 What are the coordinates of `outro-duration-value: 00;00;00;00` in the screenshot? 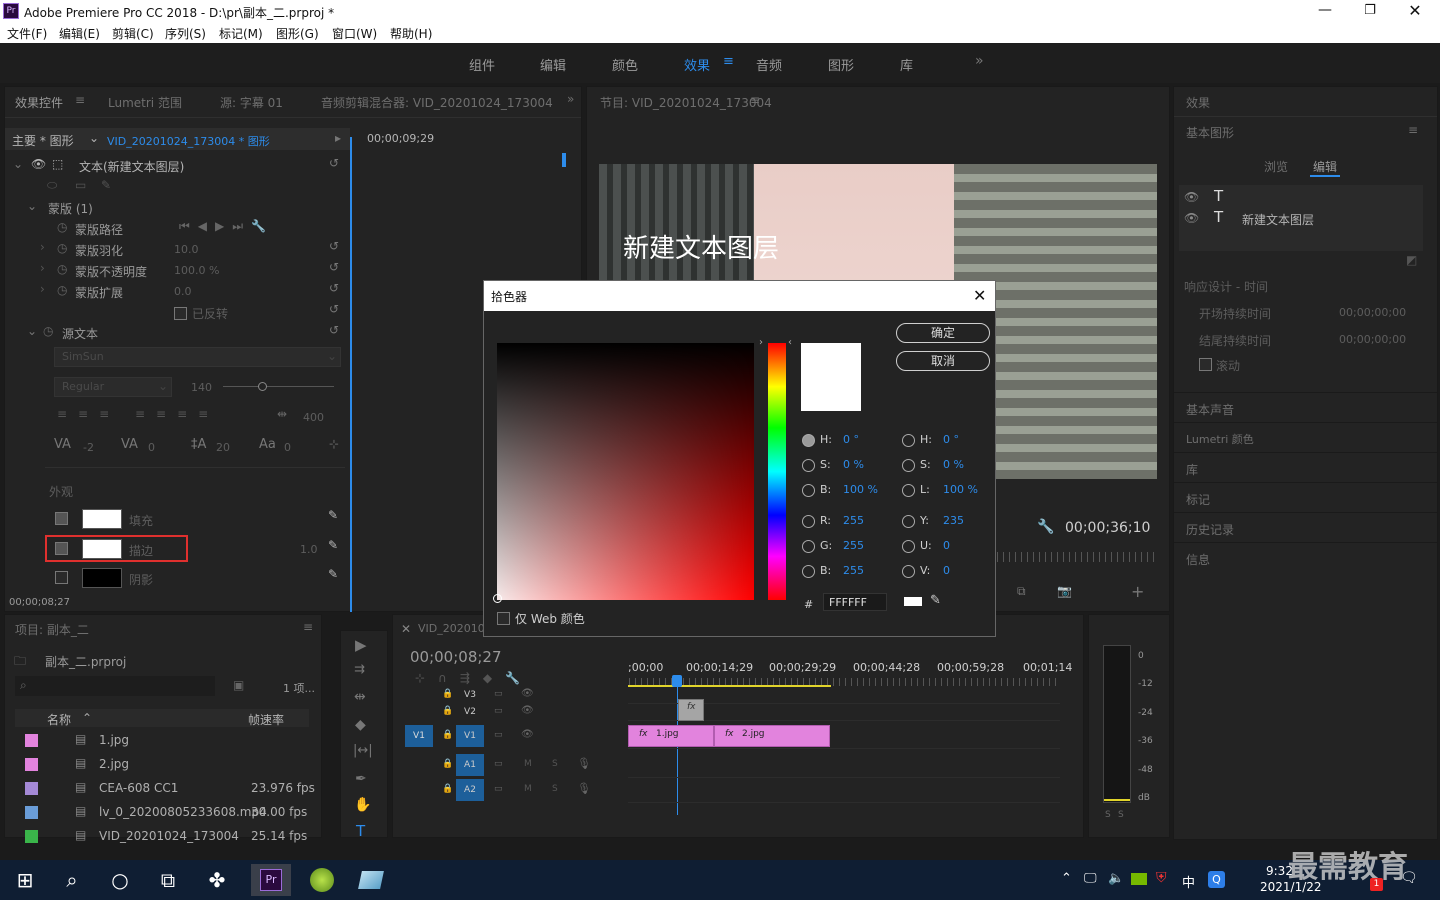 It's located at (1372, 339).